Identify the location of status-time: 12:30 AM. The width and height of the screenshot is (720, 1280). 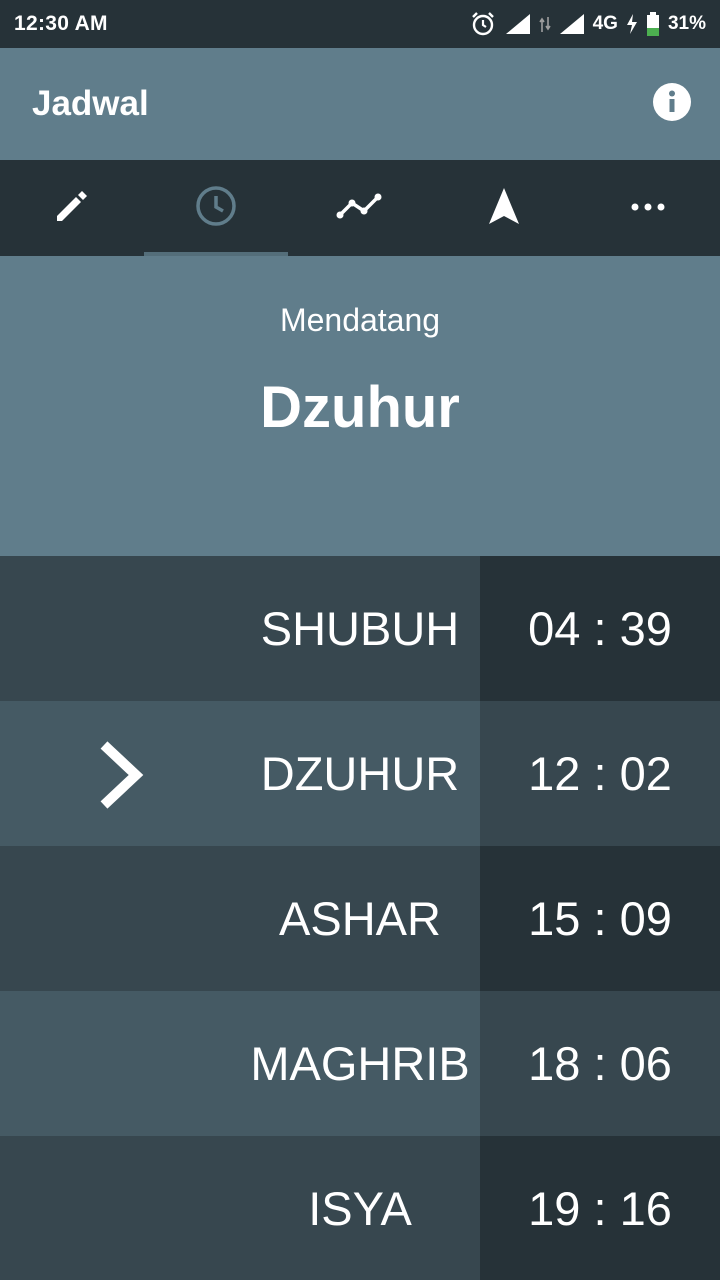
(61, 23).